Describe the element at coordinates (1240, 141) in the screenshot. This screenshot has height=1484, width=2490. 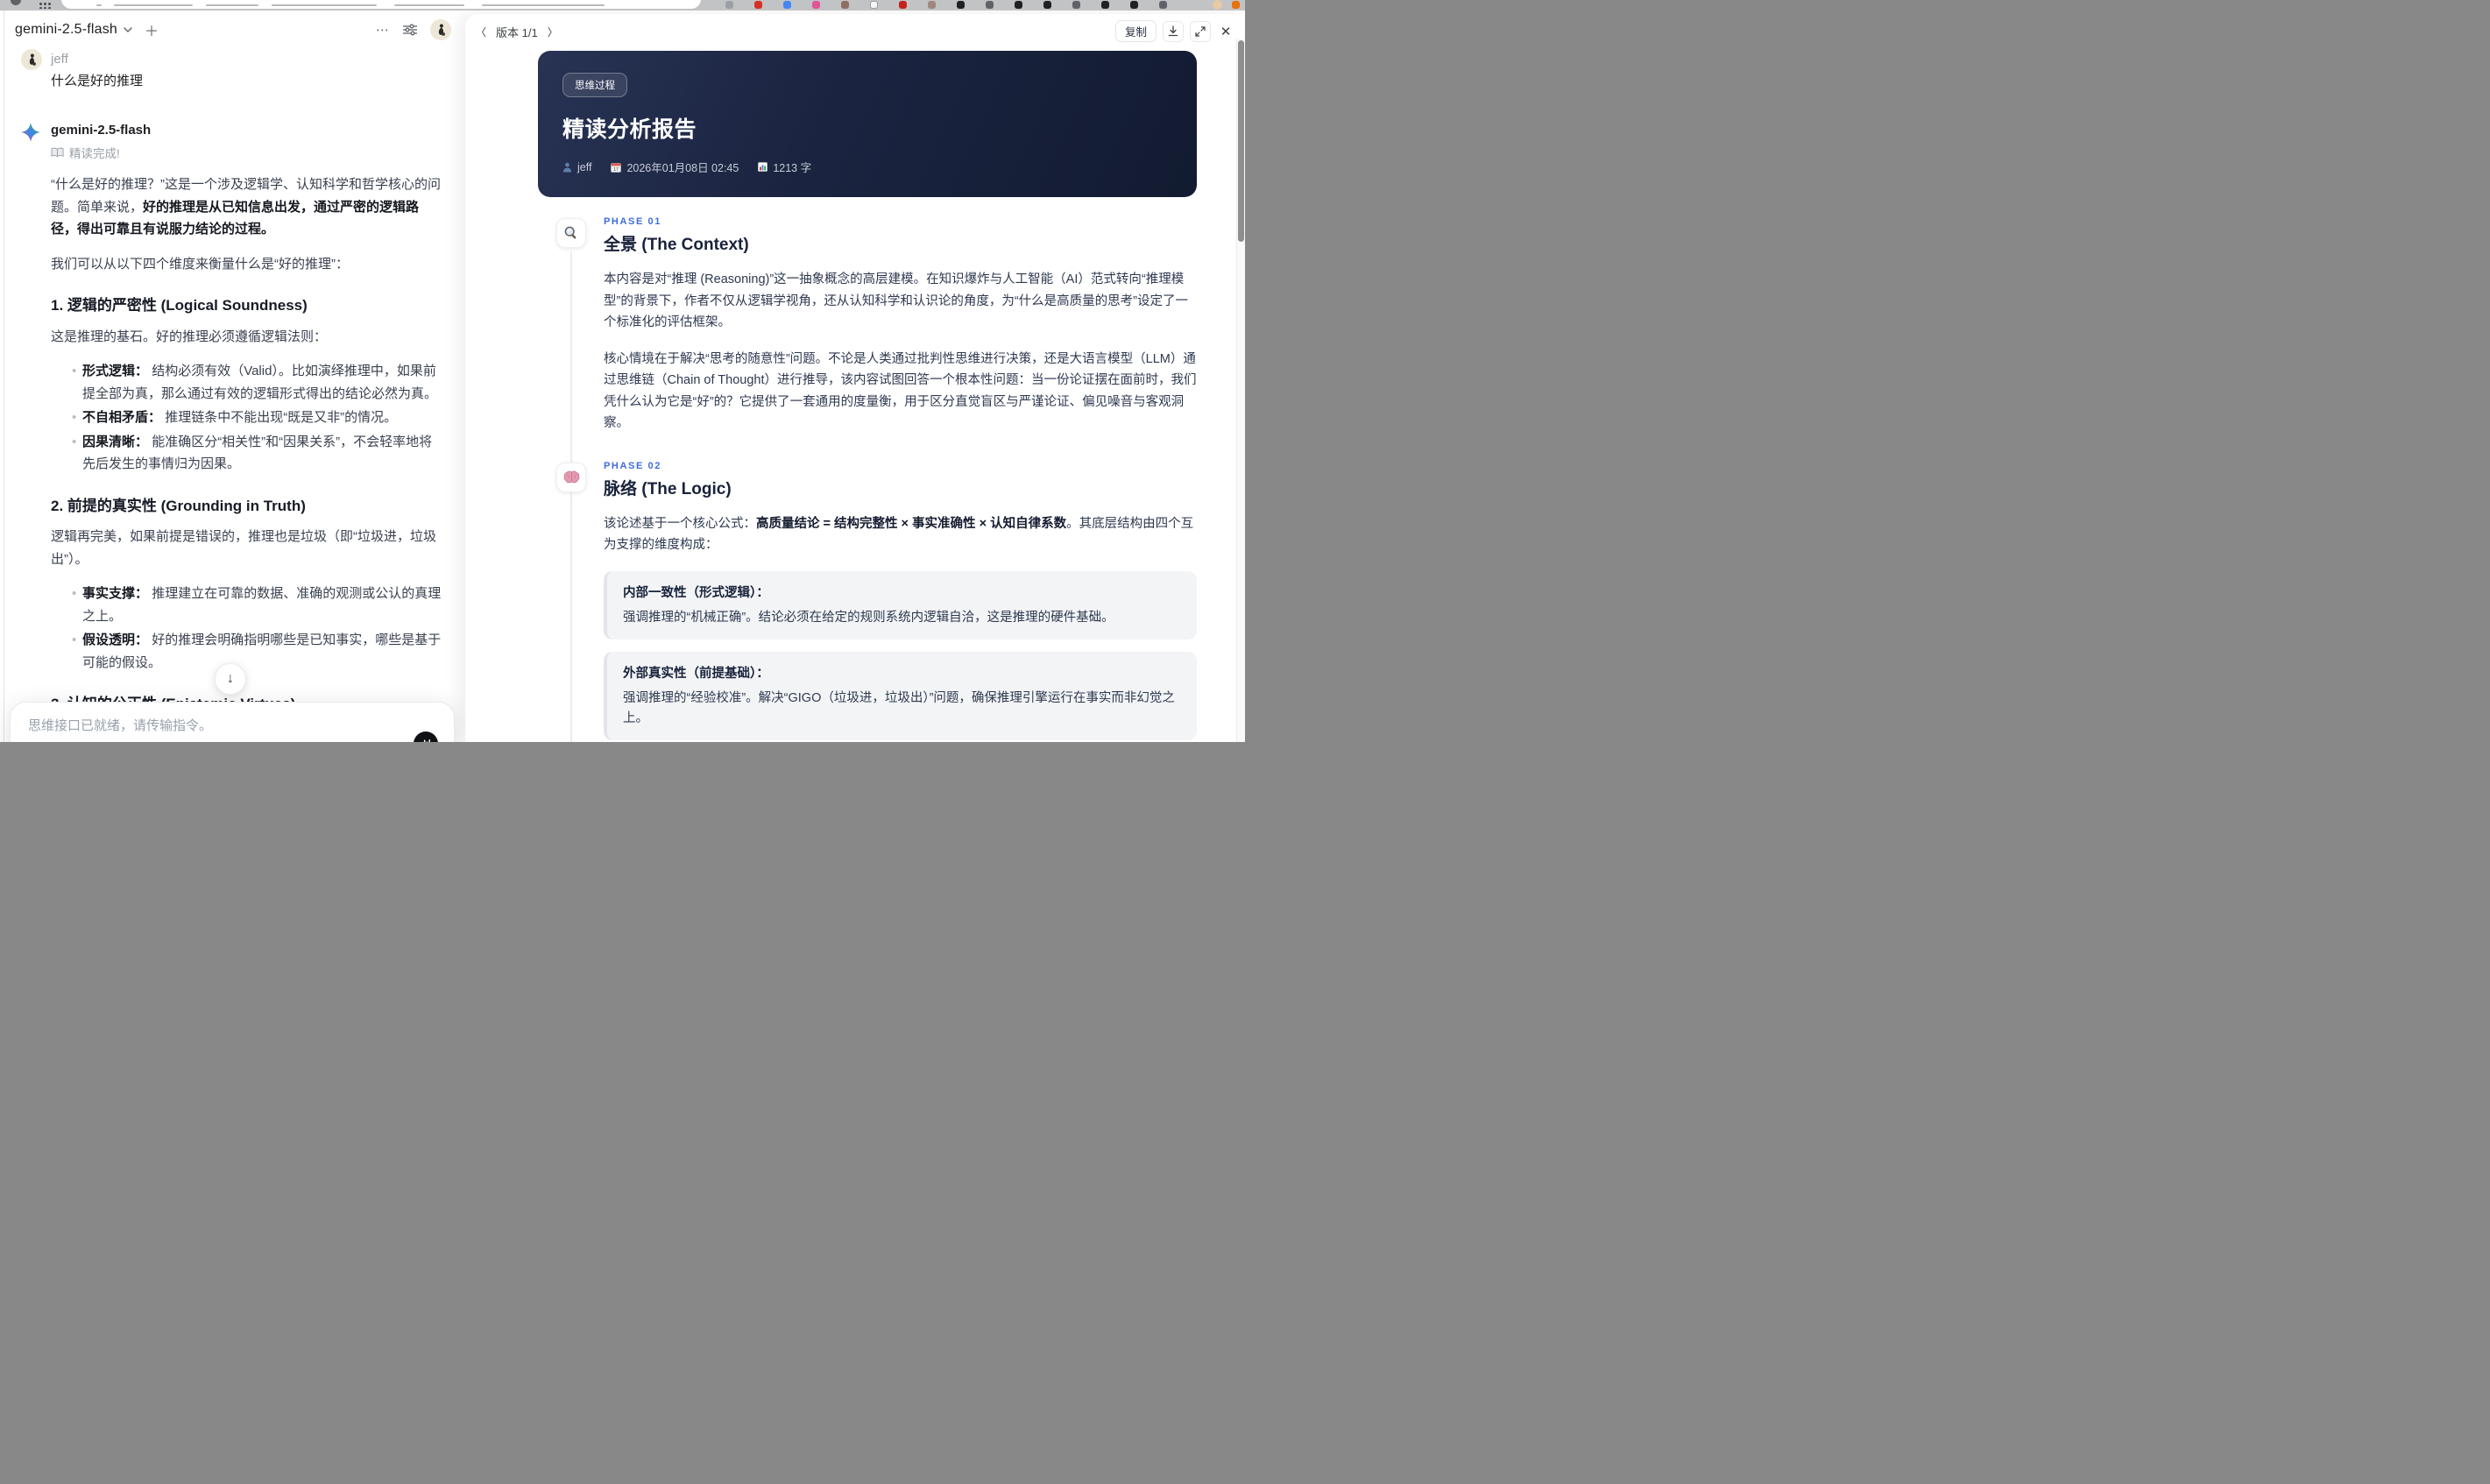
I see `scrollbar-thumb` at that location.